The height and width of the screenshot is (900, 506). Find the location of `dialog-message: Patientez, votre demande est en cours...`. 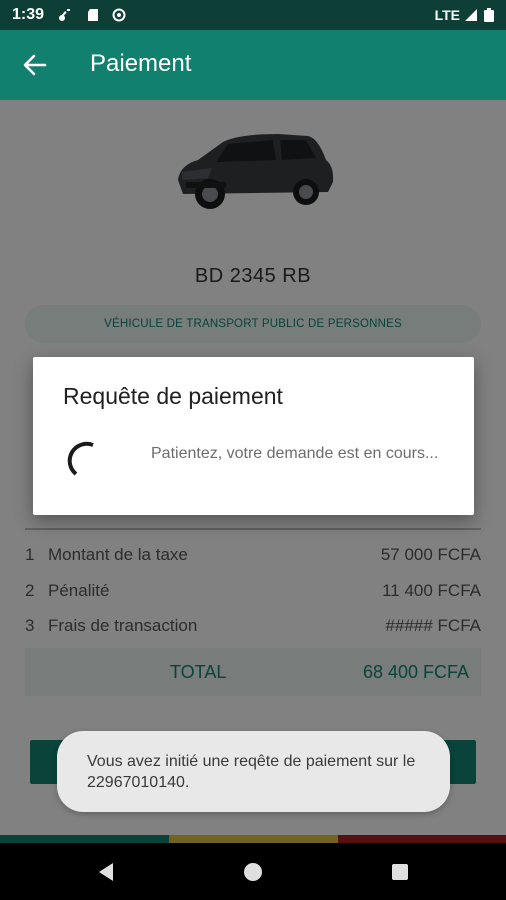

dialog-message: Patientez, votre demande est en cours... is located at coordinates (295, 453).